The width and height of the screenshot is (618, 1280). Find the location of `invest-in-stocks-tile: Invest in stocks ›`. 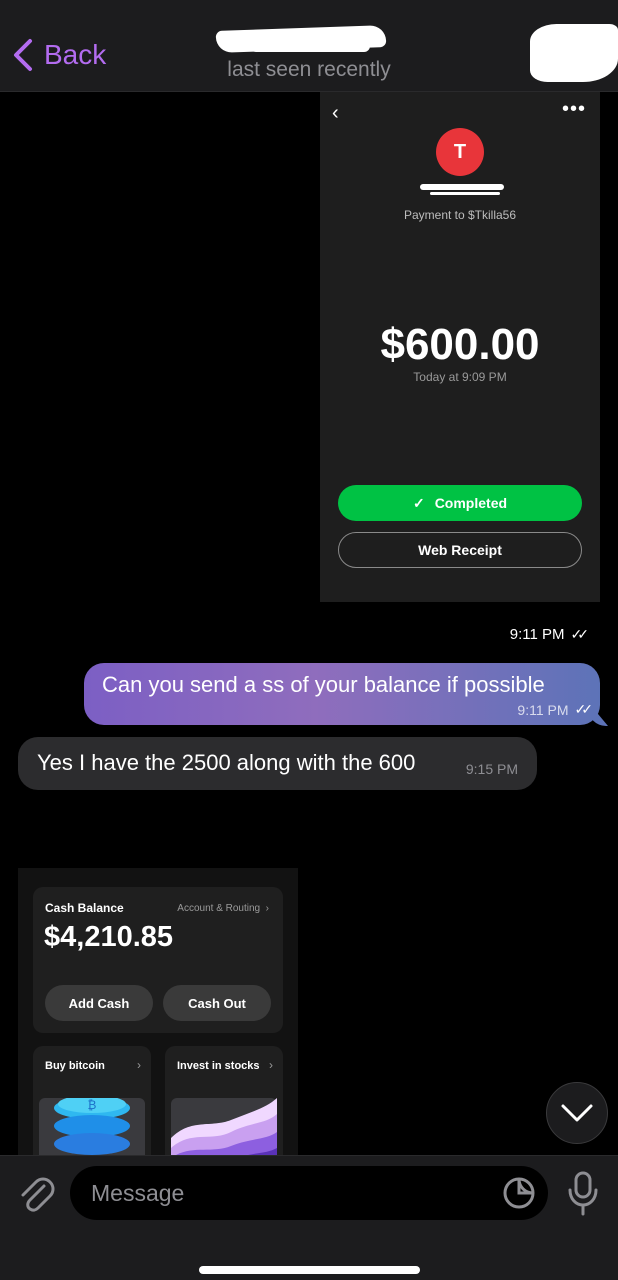

invest-in-stocks-tile: Invest in stocks › is located at coordinates (224, 1100).